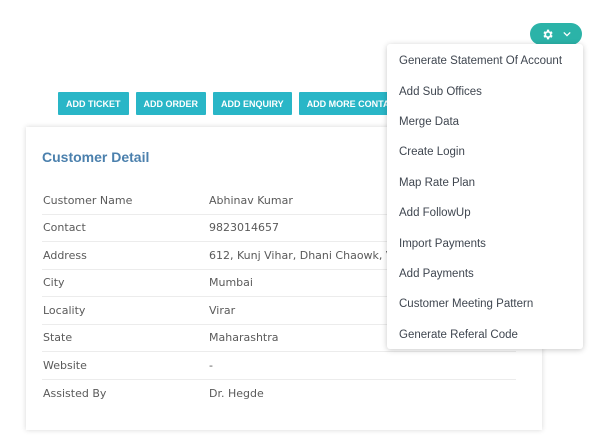  I want to click on add-order-button: ADD ORDER, so click(171, 103).